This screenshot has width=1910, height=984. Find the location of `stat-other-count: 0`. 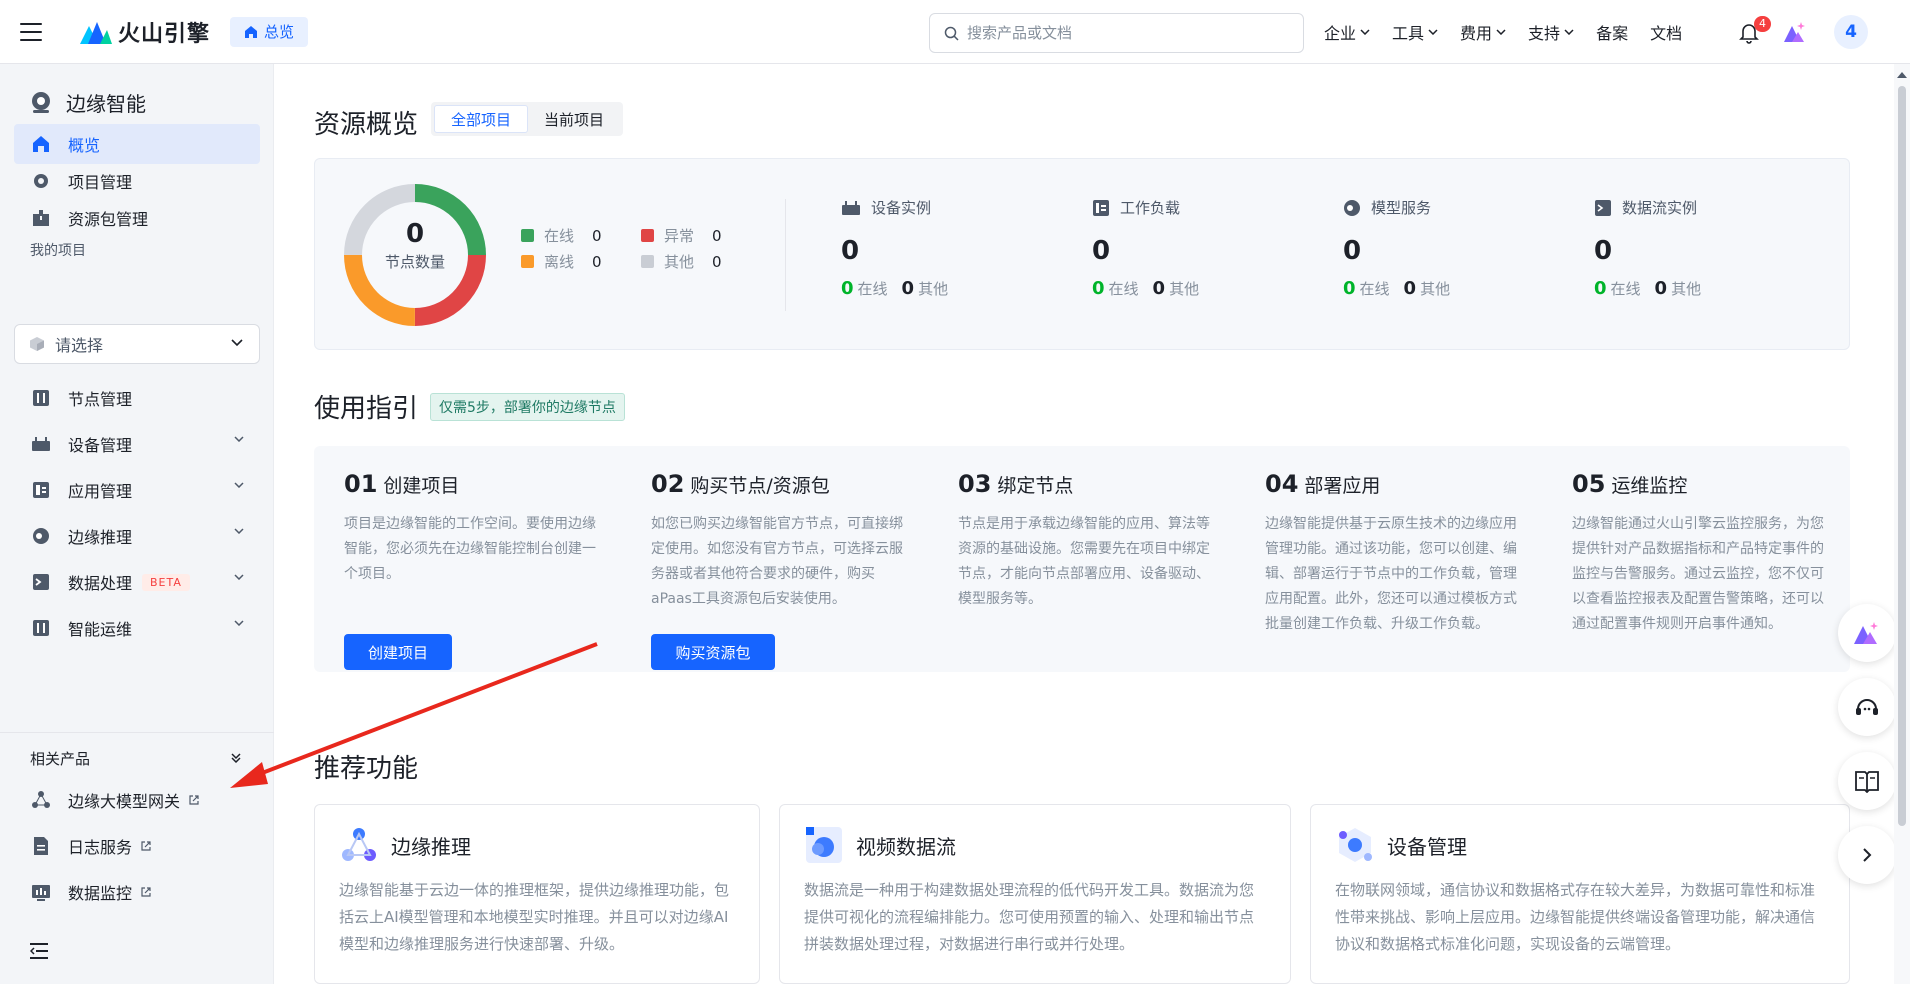

stat-other-count: 0 is located at coordinates (1661, 288).